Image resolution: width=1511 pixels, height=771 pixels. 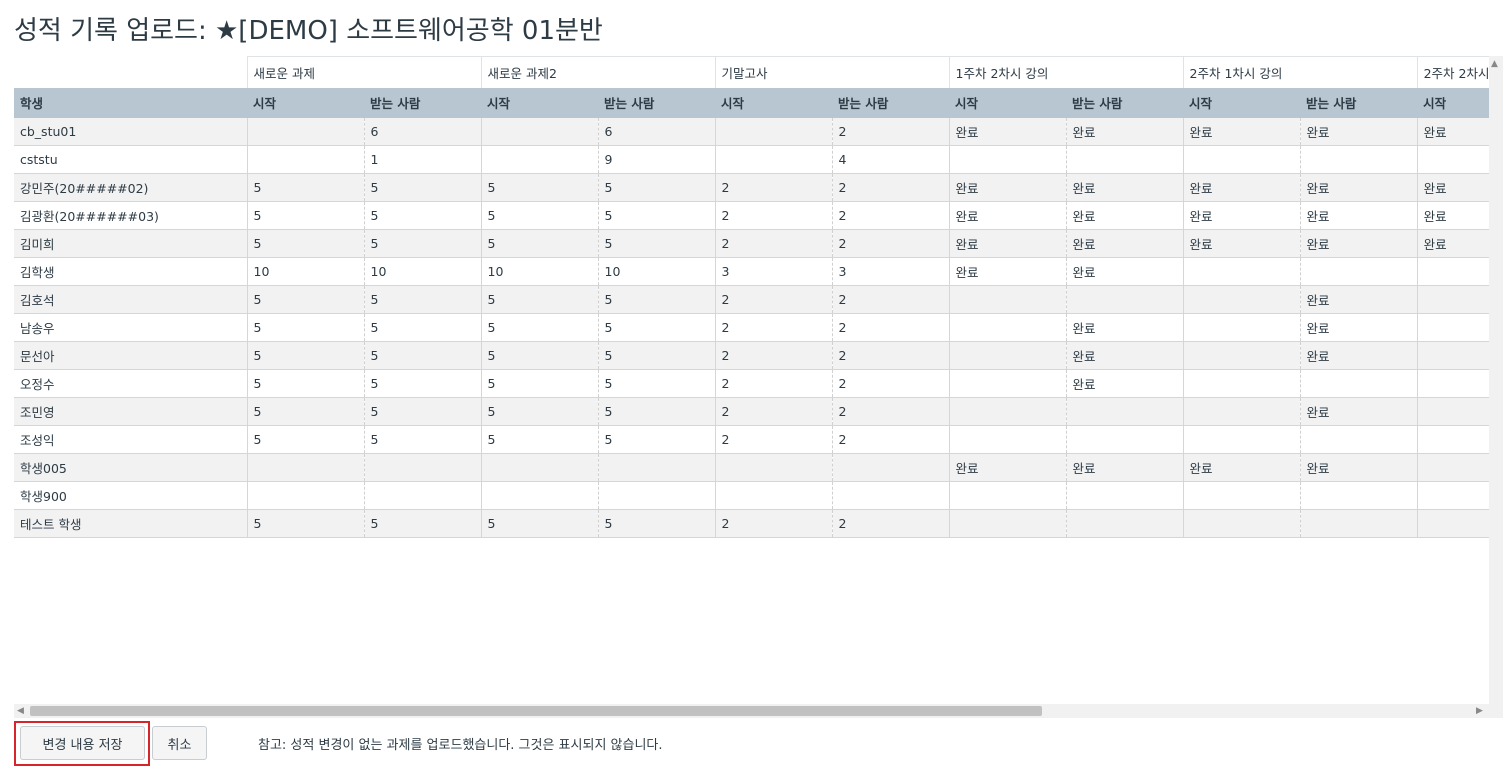 I want to click on cancel-button: 취소, so click(x=179, y=743).